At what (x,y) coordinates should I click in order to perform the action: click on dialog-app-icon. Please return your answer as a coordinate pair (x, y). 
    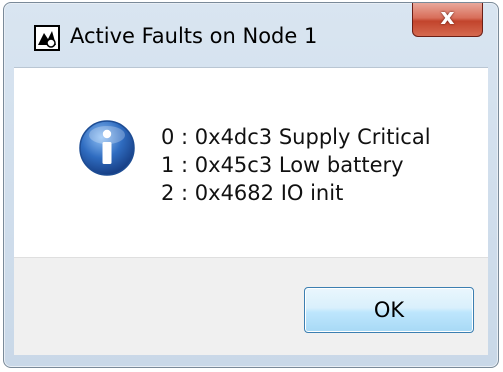
    Looking at the image, I should click on (47, 38).